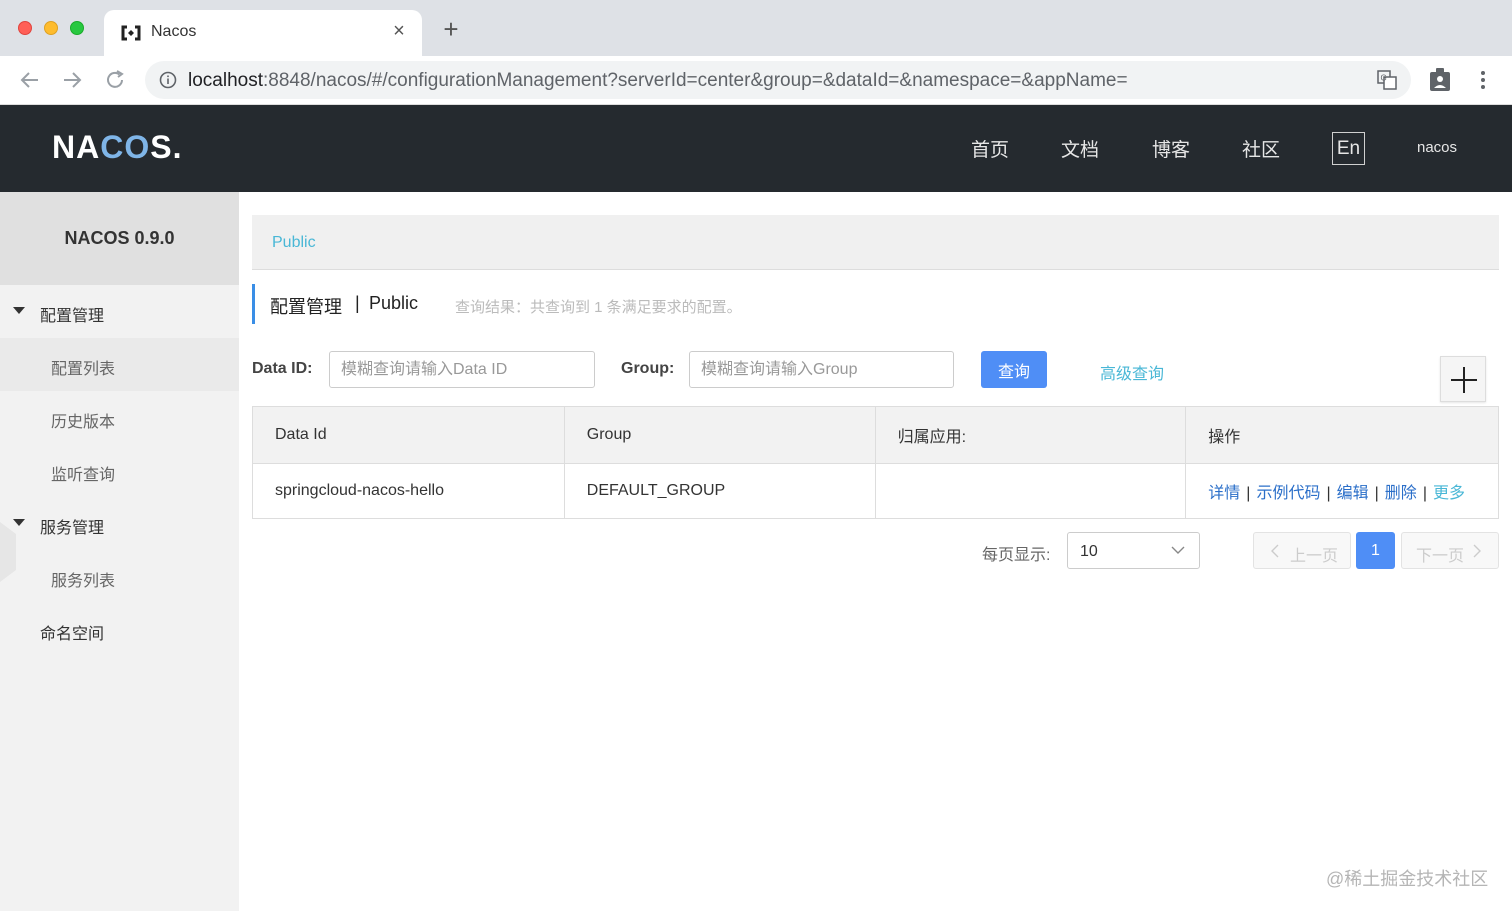 This screenshot has height=911, width=1512. What do you see at coordinates (1477, 551) in the screenshot?
I see `chevron-right-icon` at bounding box center [1477, 551].